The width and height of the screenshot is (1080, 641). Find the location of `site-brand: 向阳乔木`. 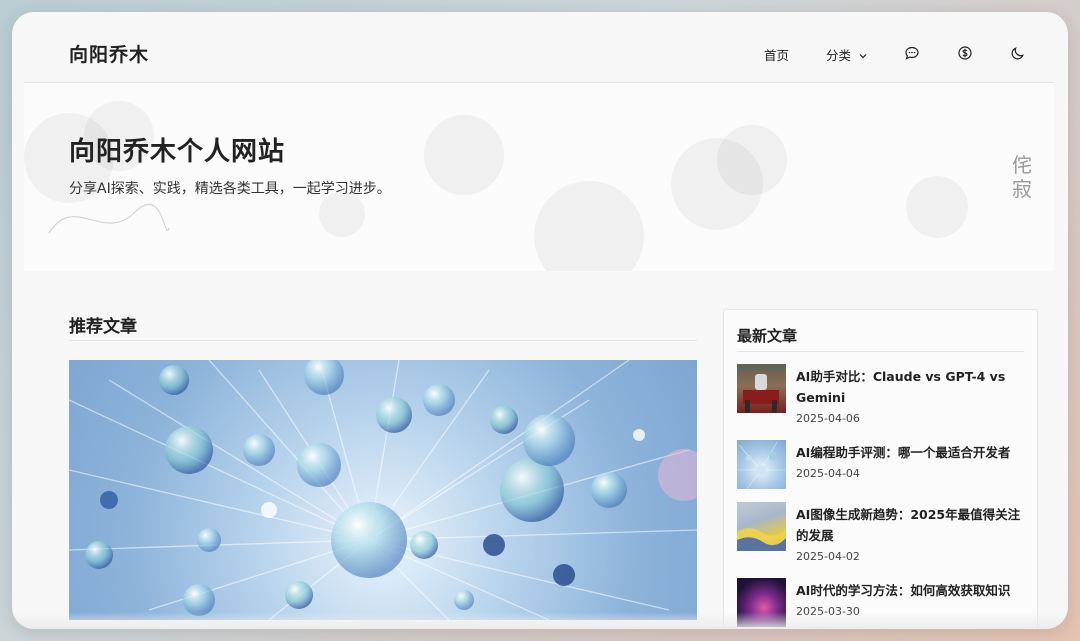

site-brand: 向阳乔木 is located at coordinates (109, 53).